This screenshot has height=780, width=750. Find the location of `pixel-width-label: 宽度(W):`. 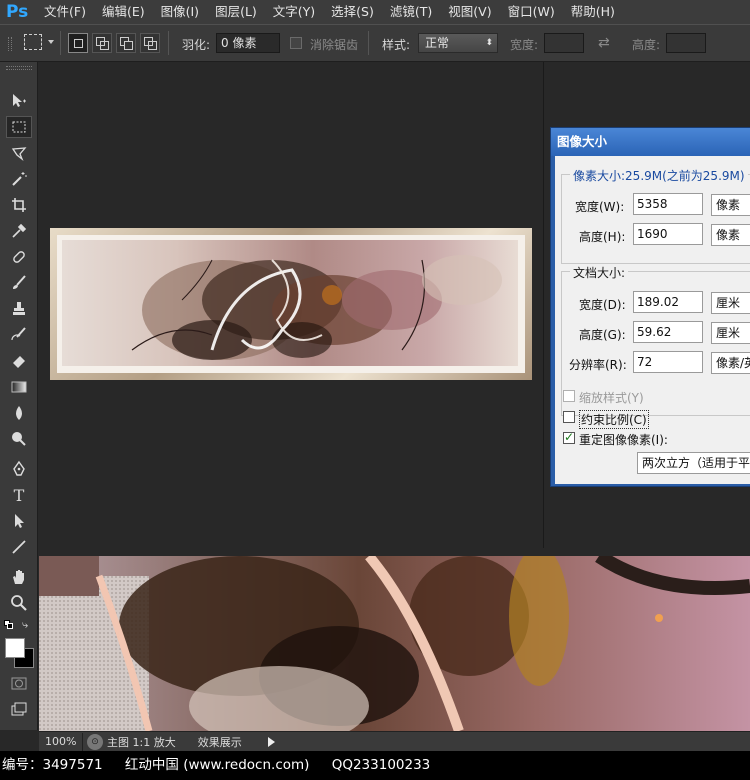

pixel-width-label: 宽度(W): is located at coordinates (600, 207).